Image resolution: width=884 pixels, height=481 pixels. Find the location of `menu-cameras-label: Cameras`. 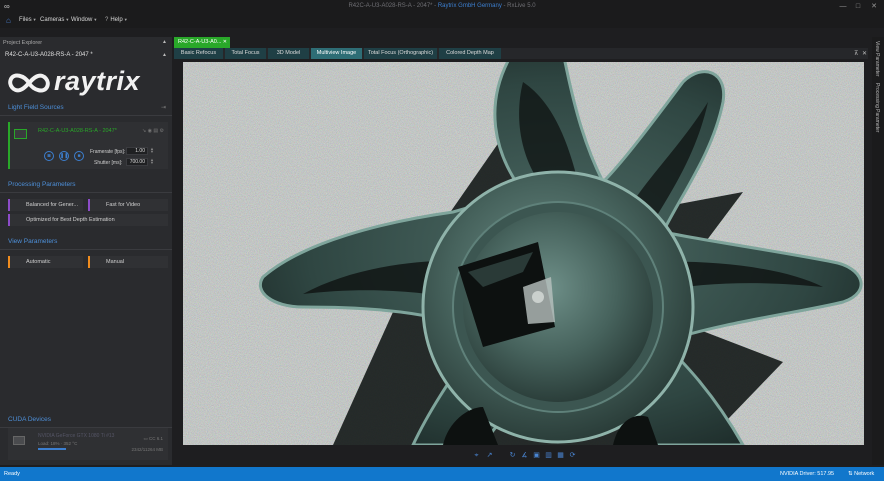

menu-cameras-label: Cameras is located at coordinates (52, 20).